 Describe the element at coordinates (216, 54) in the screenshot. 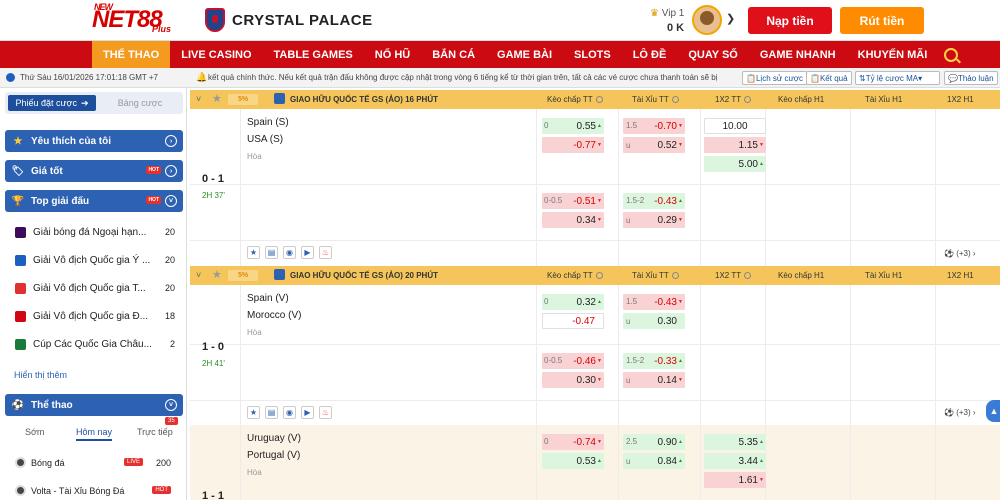

I see `nav-item-live-casino: LIVE CASINO` at that location.